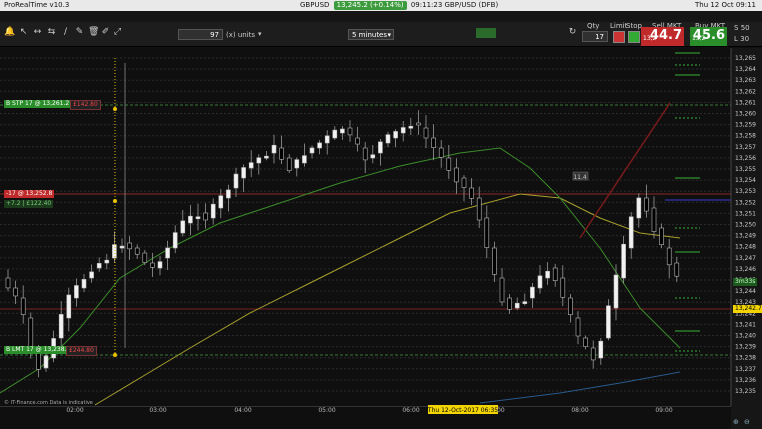  Describe the element at coordinates (157, 410) in the screenshot. I see `time-tick-label: 03:00` at that location.